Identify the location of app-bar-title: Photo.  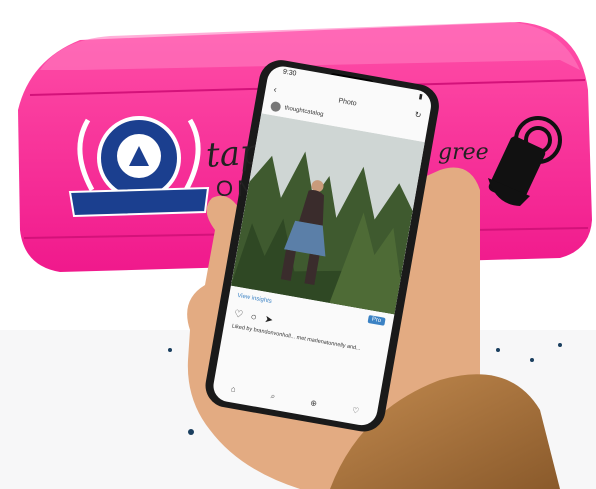
(347, 102).